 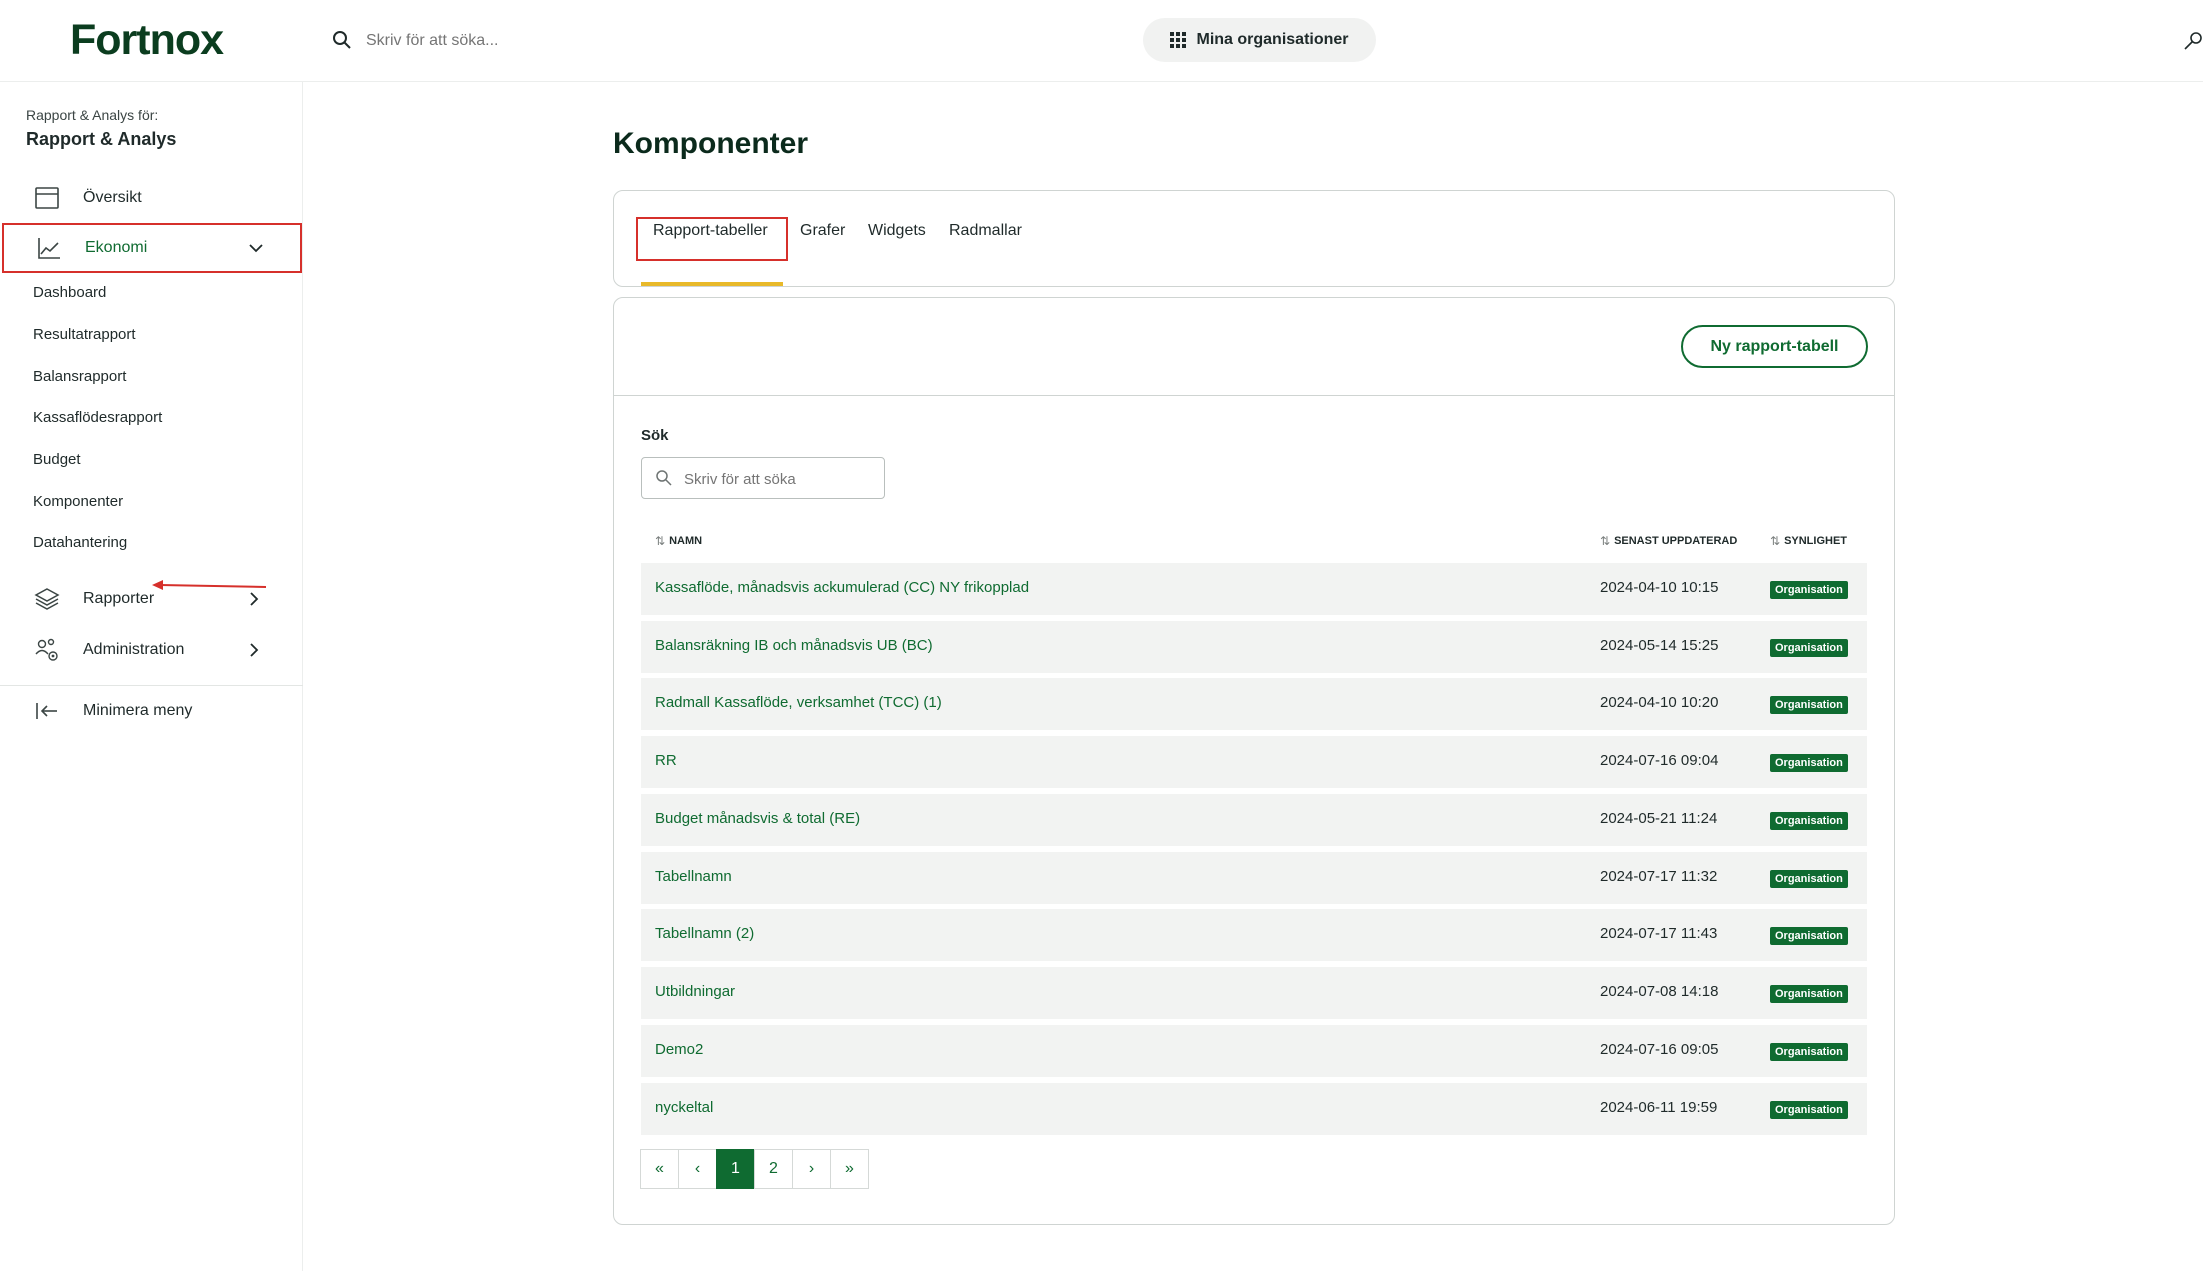 What do you see at coordinates (116, 247) in the screenshot?
I see `sidebar-item-label: Ekonomi` at bounding box center [116, 247].